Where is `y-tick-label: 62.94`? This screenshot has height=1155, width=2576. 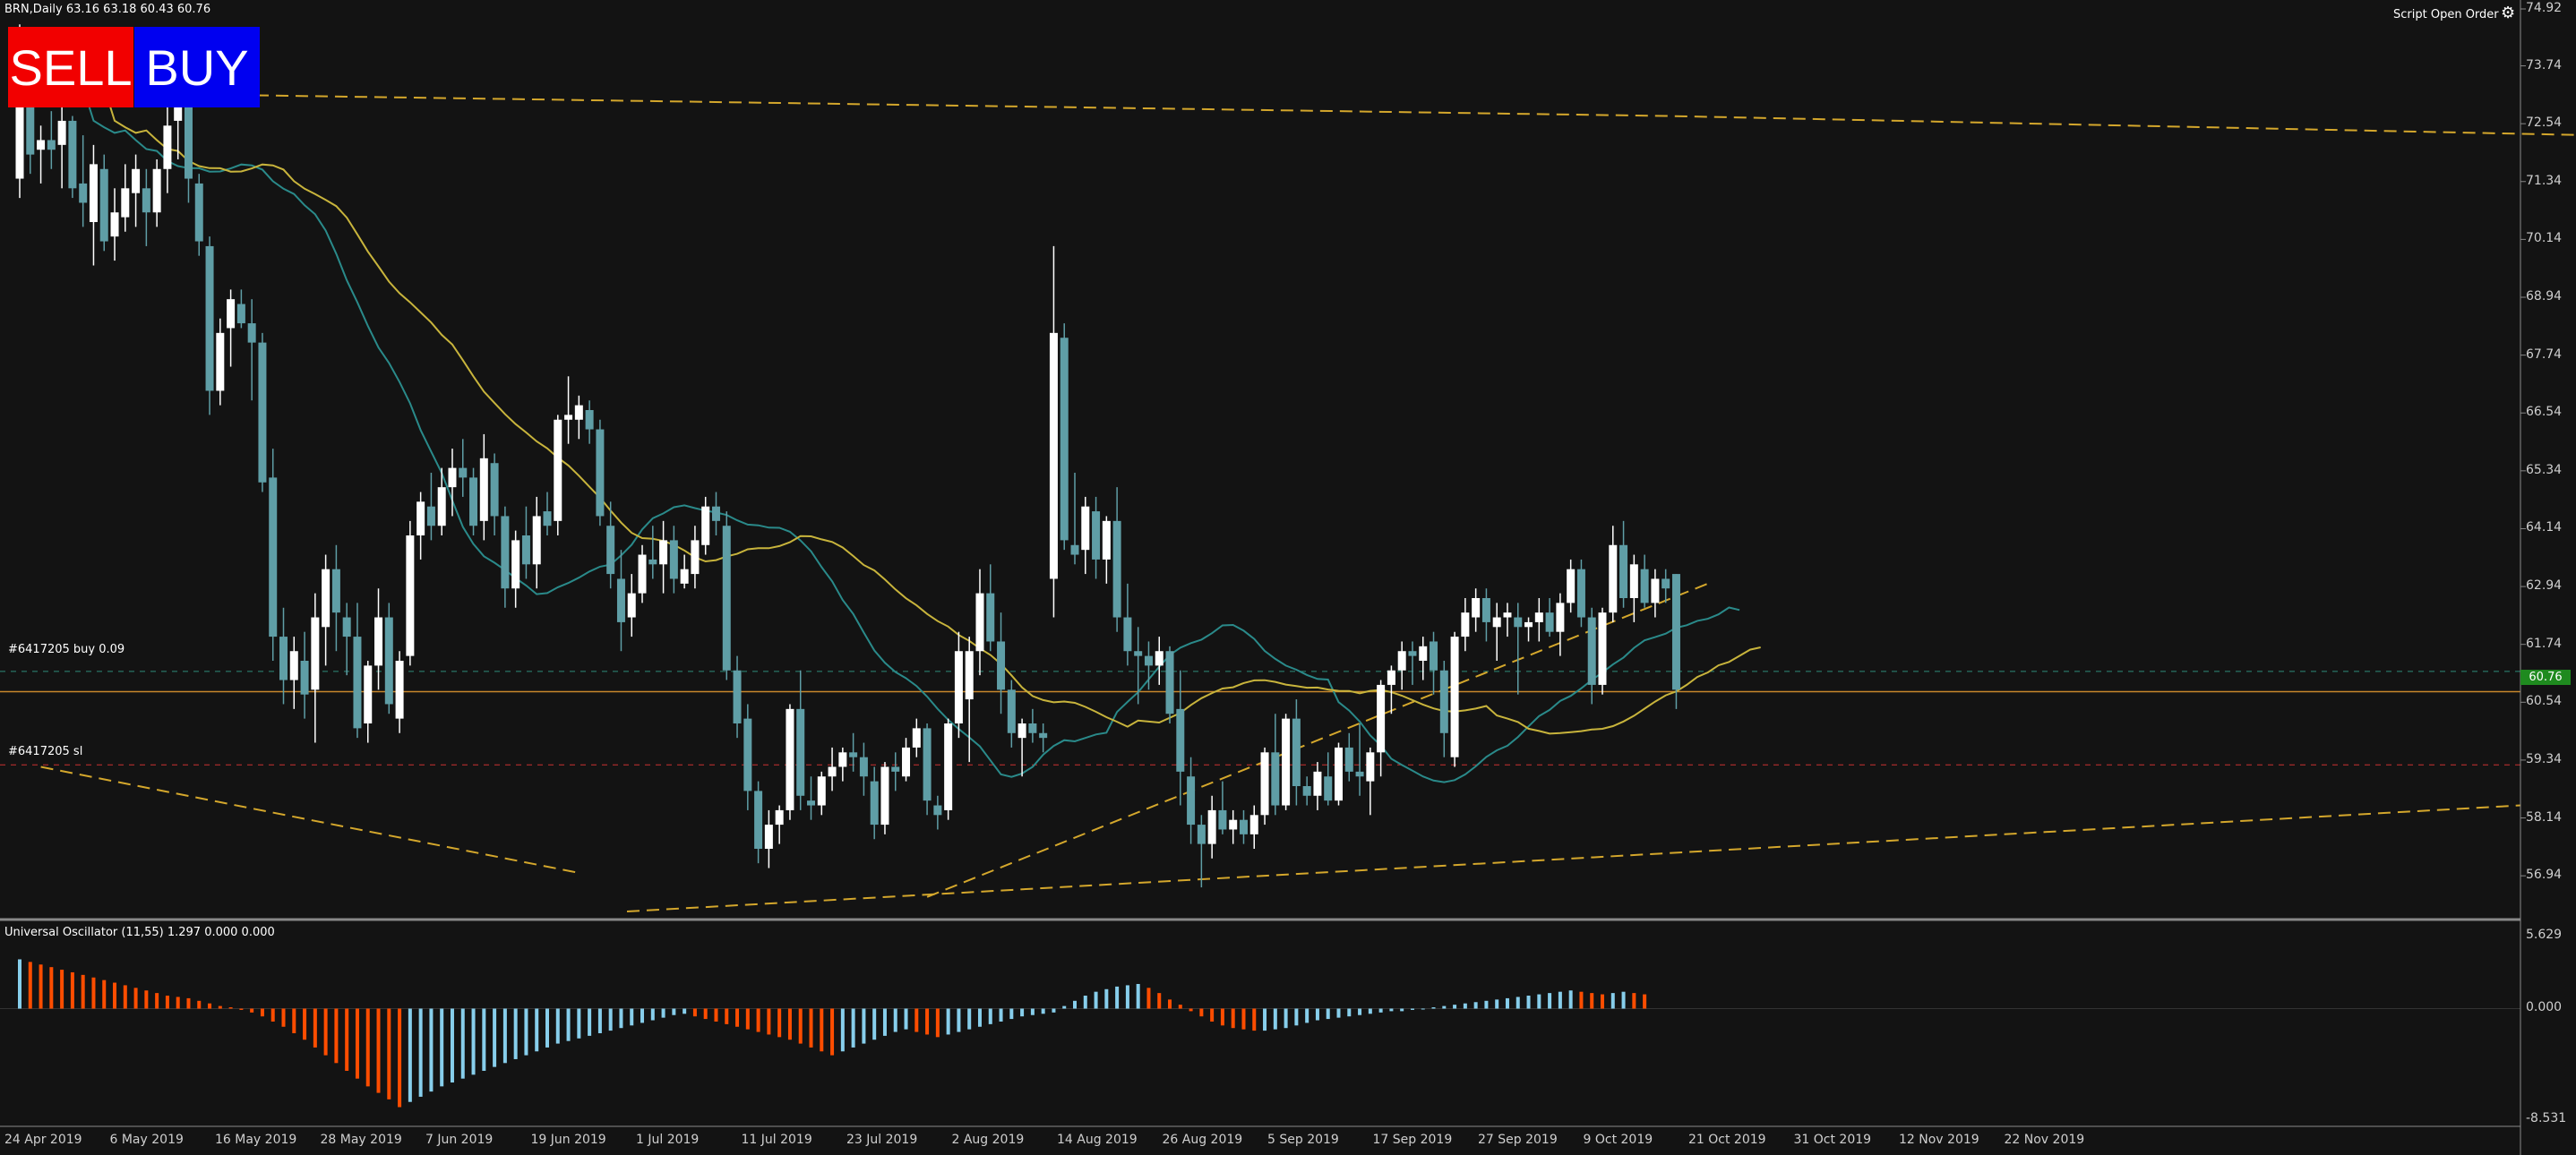 y-tick-label: 62.94 is located at coordinates (2544, 586).